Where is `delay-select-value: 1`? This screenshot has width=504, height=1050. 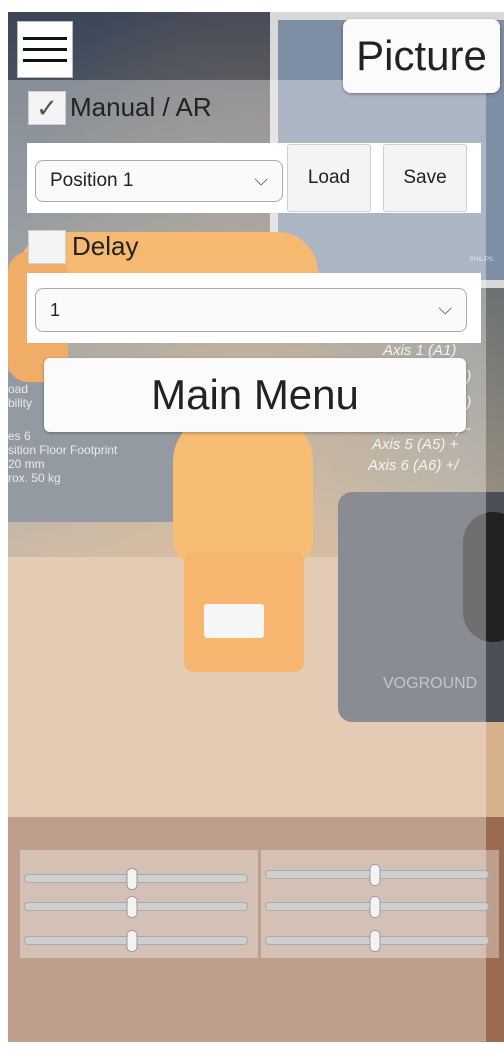
delay-select-value: 1 is located at coordinates (55, 309).